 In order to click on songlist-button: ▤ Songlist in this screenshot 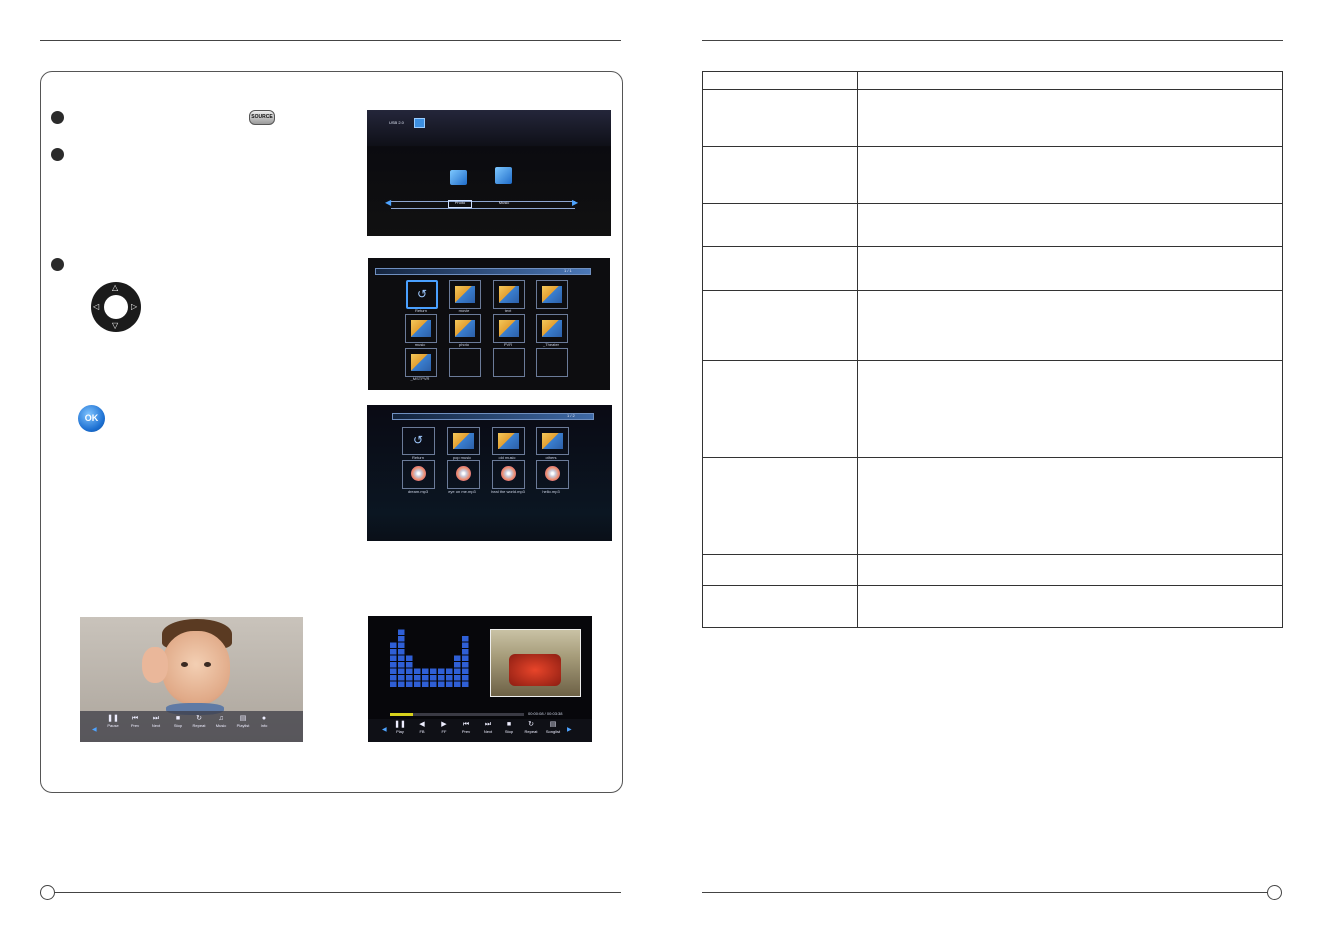, I will do `click(553, 728)`.